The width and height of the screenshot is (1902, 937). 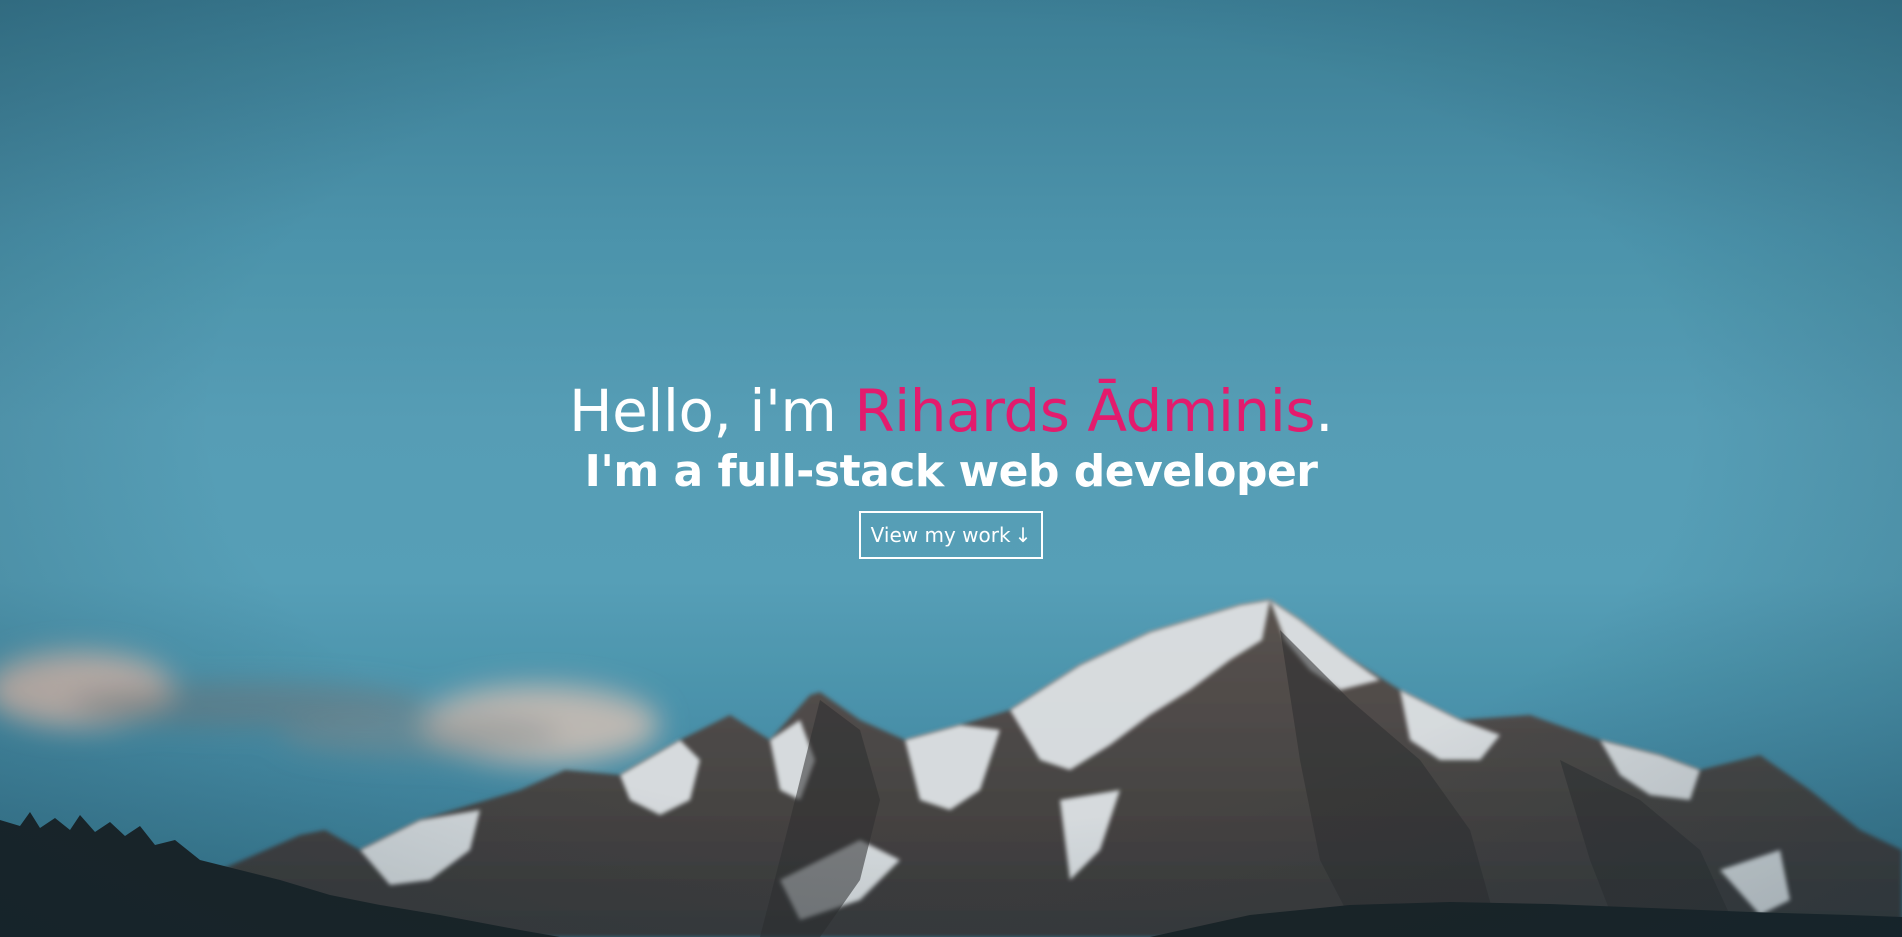 What do you see at coordinates (1085, 411) in the screenshot?
I see `name-highlight: Rihards Ādminis` at bounding box center [1085, 411].